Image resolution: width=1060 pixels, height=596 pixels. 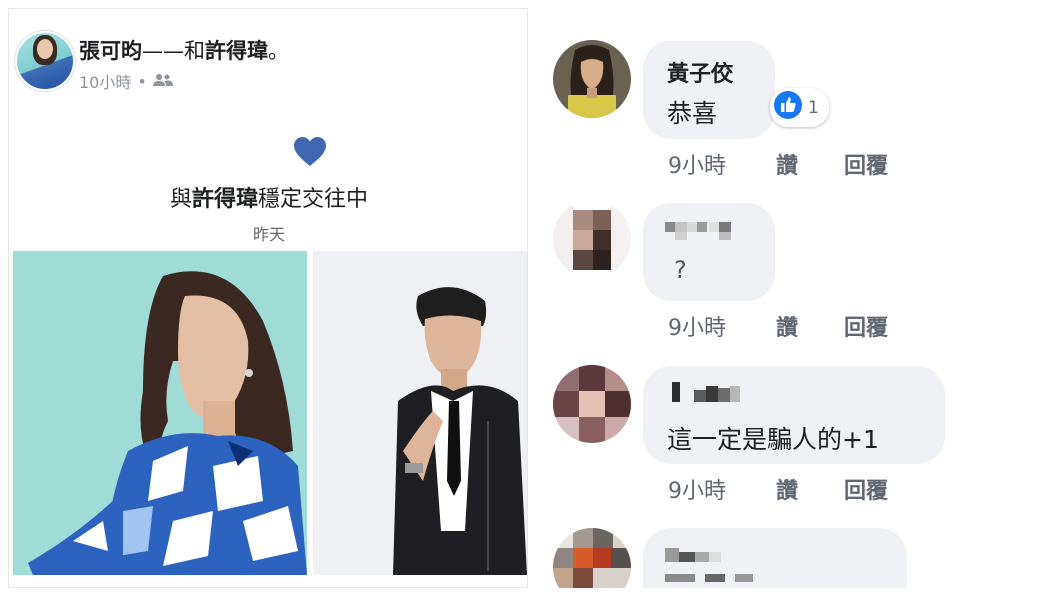 What do you see at coordinates (105, 81) in the screenshot?
I see `post-timestamp: 10小時` at bounding box center [105, 81].